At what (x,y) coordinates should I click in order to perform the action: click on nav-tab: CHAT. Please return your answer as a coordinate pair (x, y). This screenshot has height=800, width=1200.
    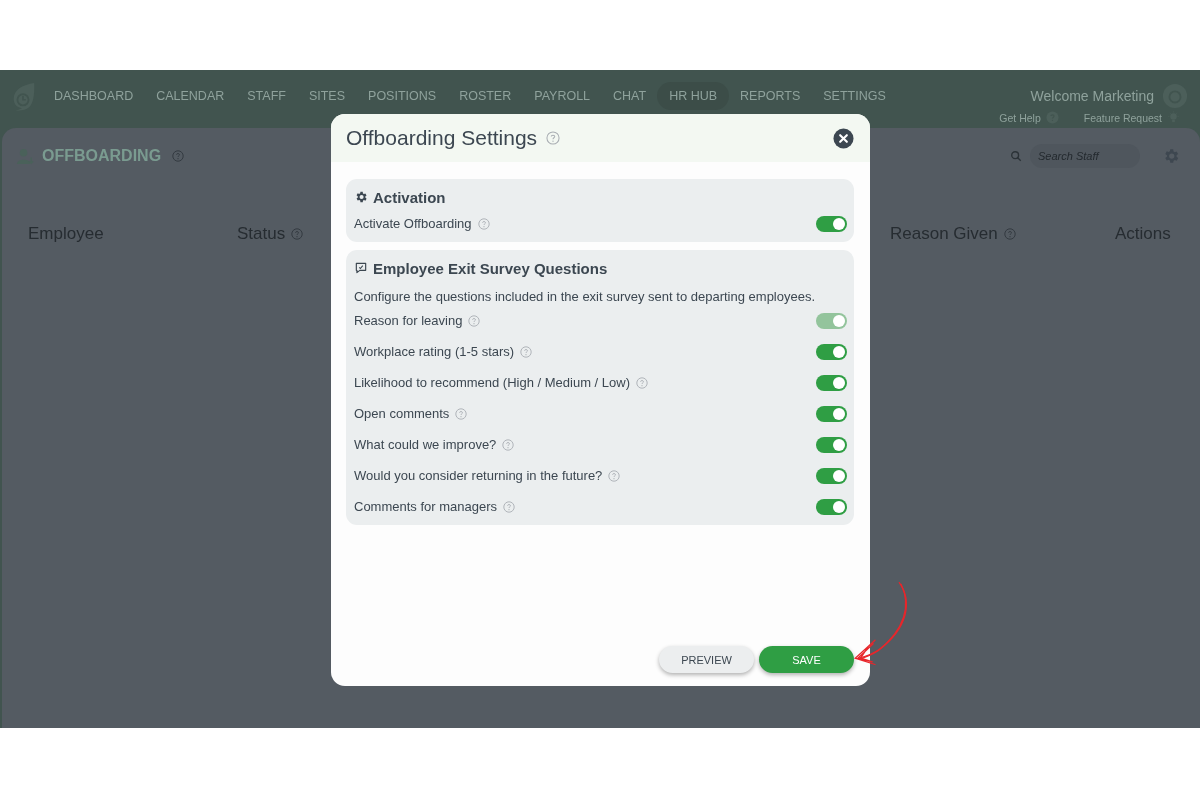
    Looking at the image, I should click on (630, 96).